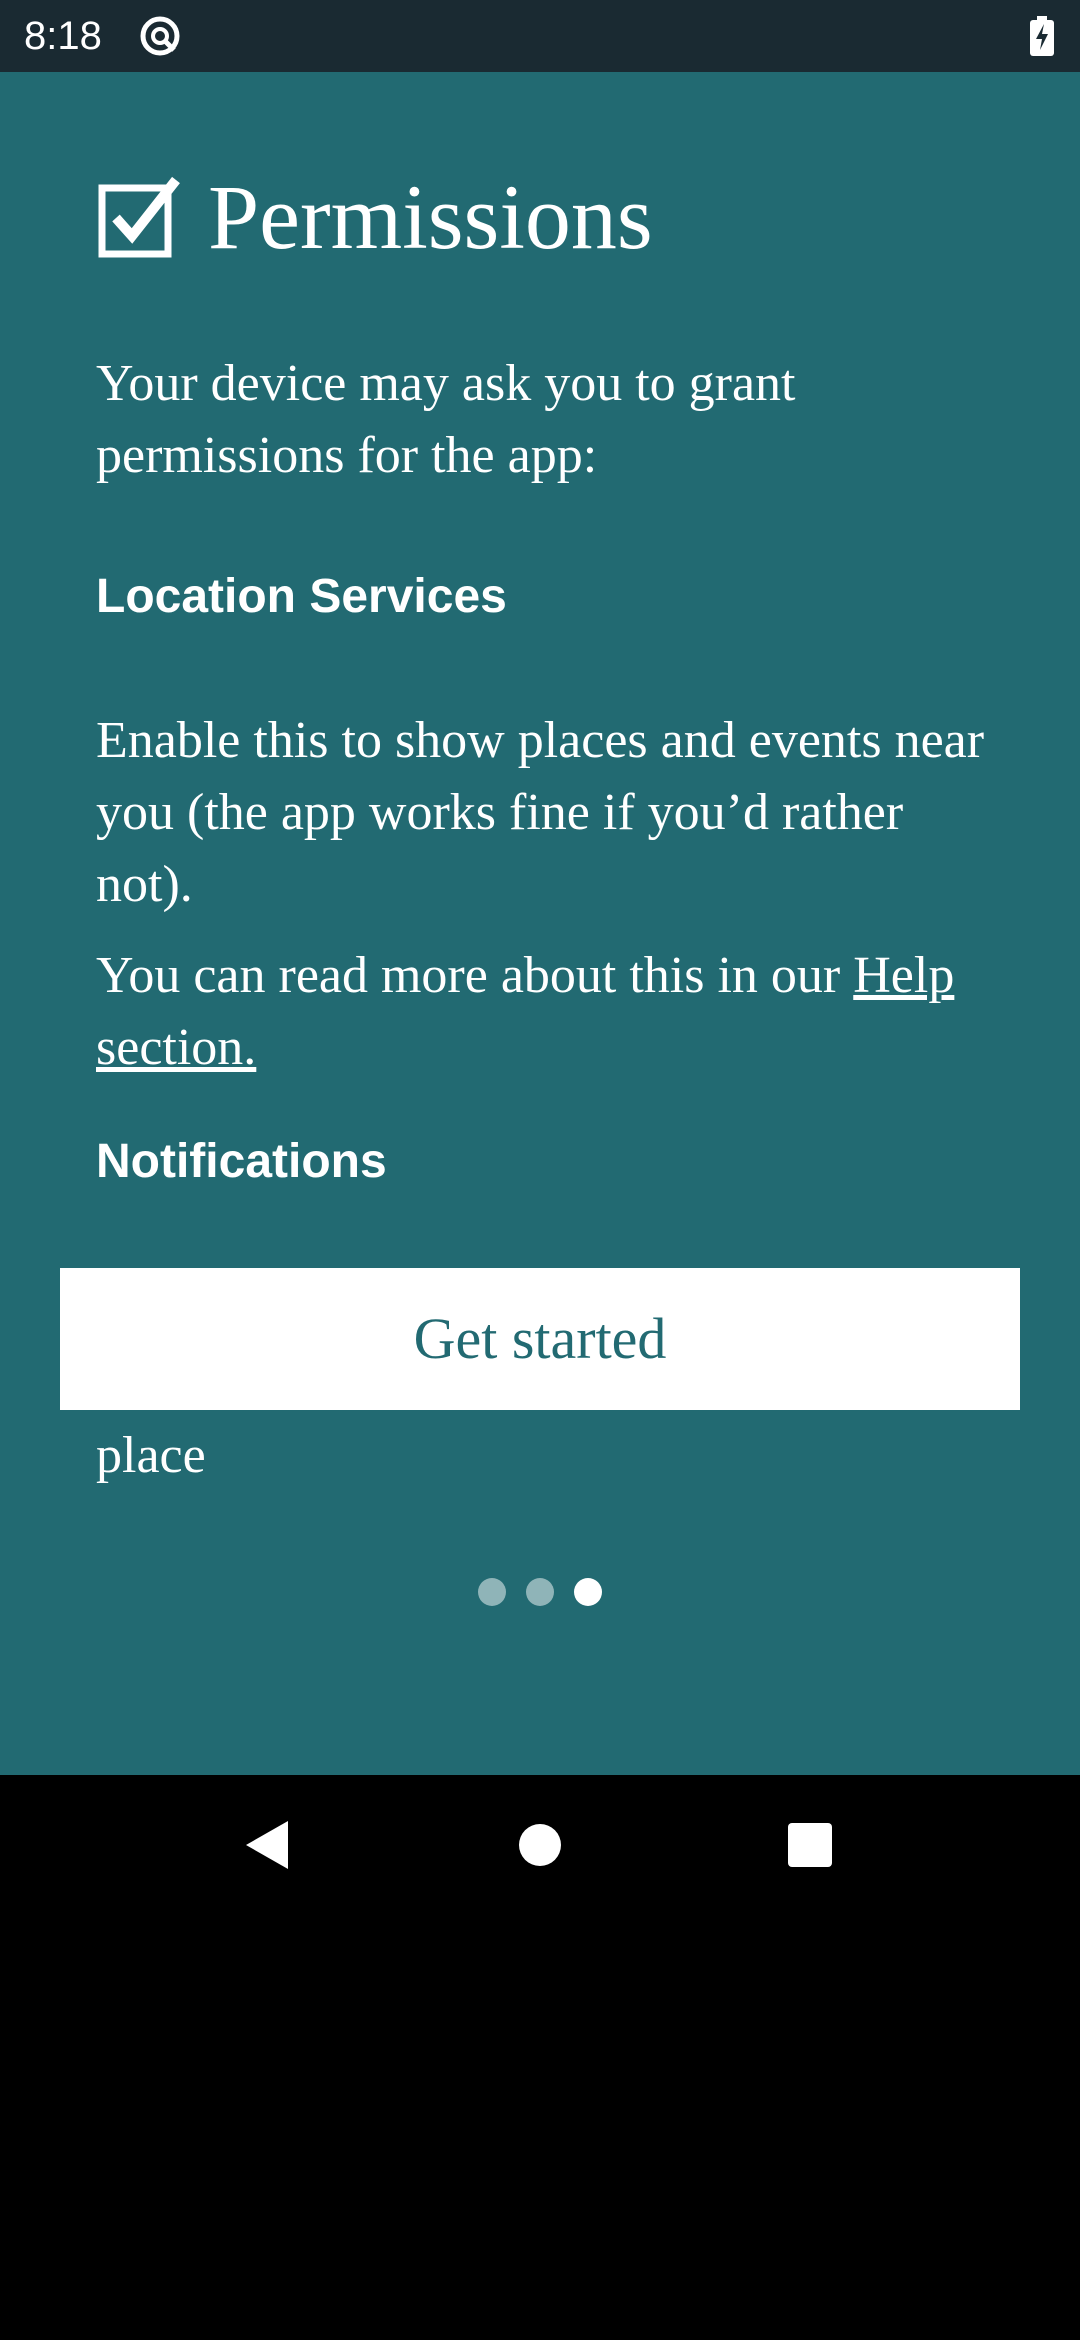 The height and width of the screenshot is (2340, 1080). What do you see at coordinates (63, 36) in the screenshot?
I see `status-time: 8:18` at bounding box center [63, 36].